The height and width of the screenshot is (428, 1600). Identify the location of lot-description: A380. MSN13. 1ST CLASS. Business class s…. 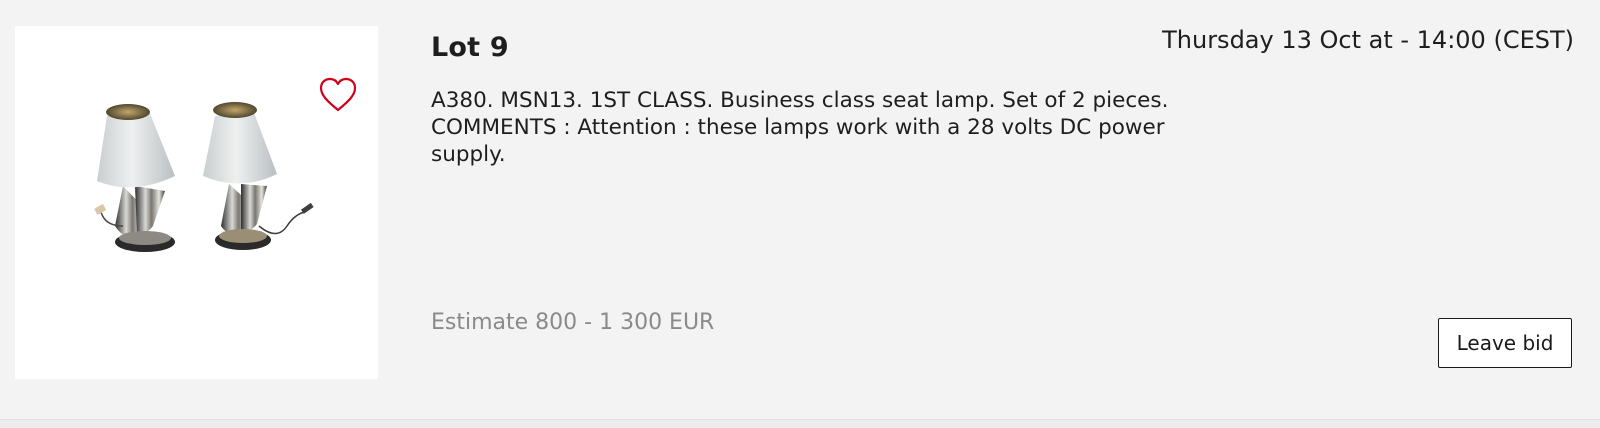
(800, 127).